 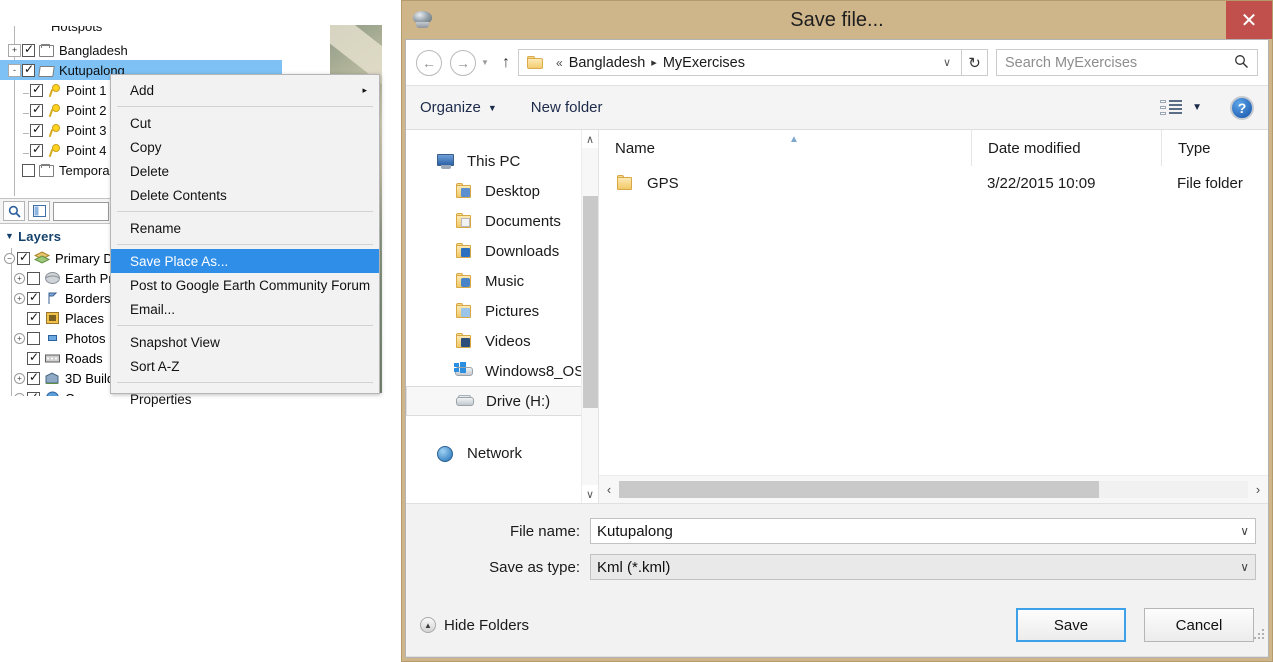 I want to click on scroll-left-icon: ‹, so click(x=609, y=489).